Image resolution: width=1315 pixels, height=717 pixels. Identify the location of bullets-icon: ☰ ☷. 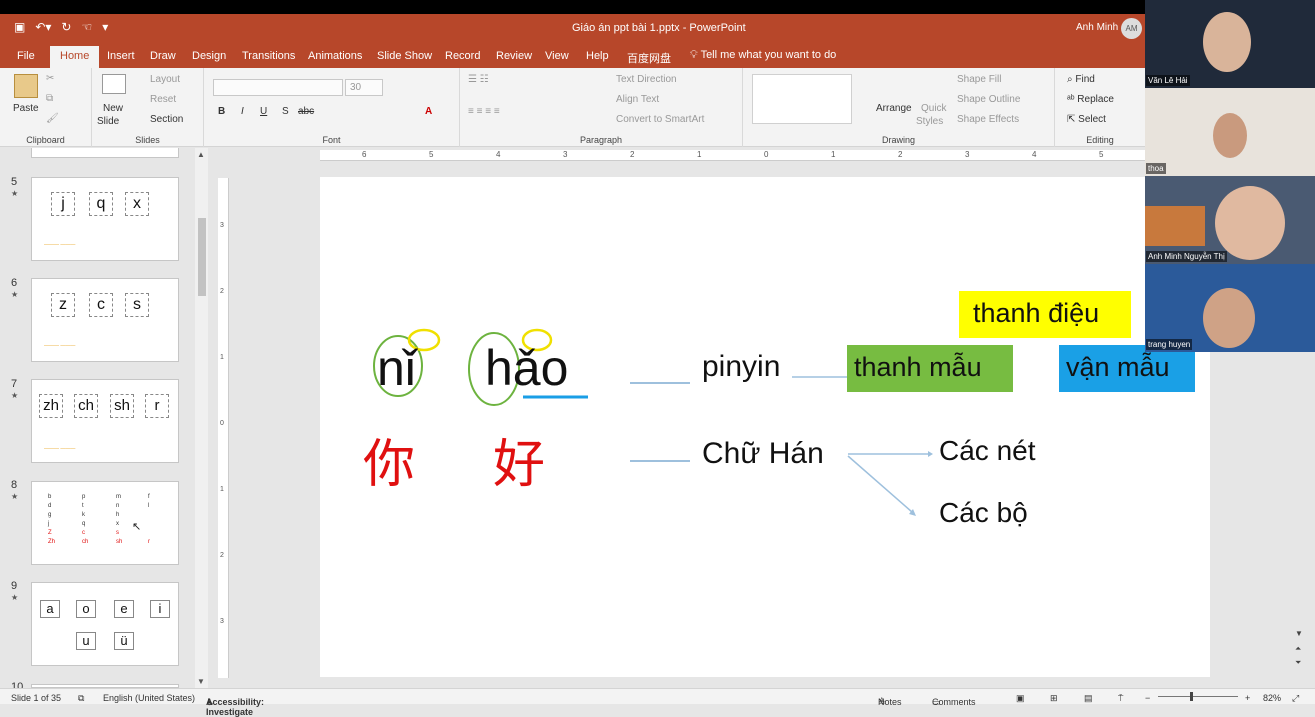
(478, 79).